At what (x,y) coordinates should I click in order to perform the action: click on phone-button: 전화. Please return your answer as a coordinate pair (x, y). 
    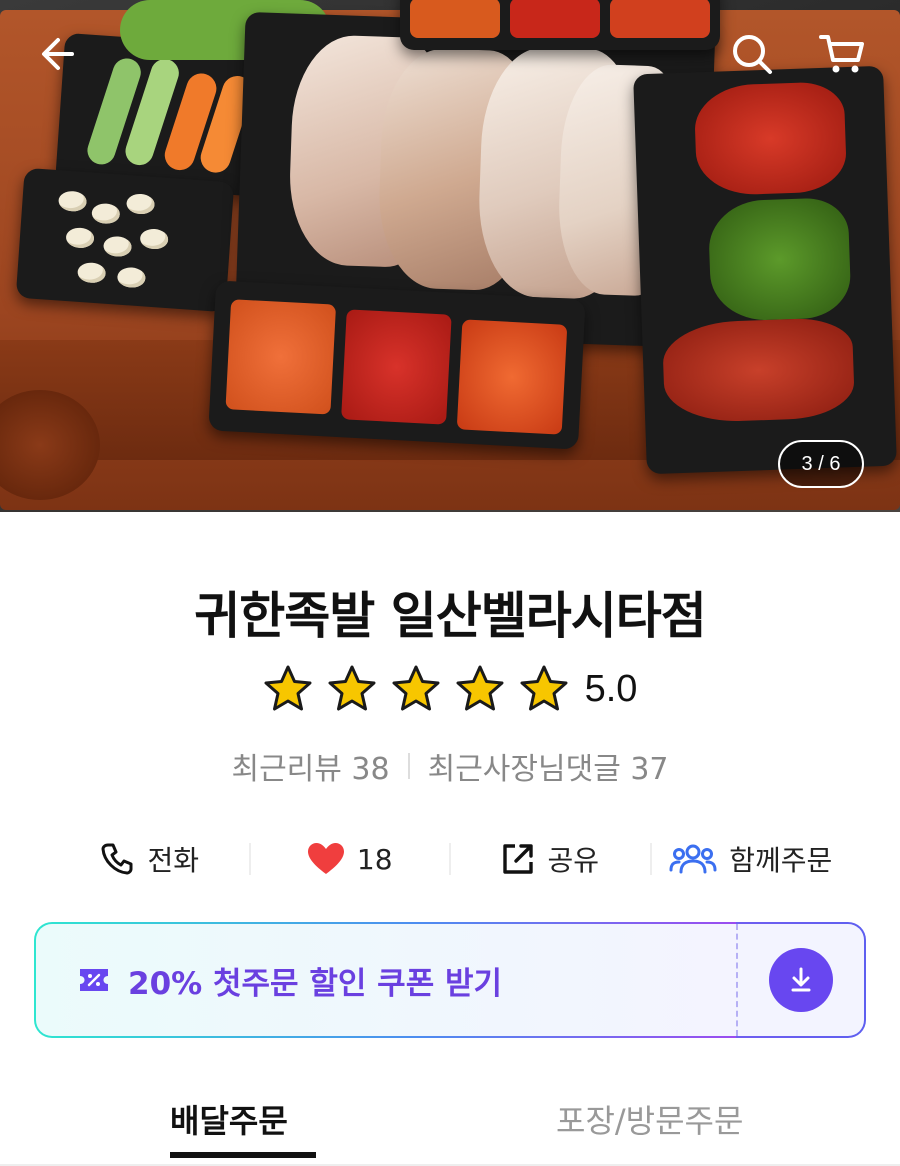
    Looking at the image, I should click on (149, 859).